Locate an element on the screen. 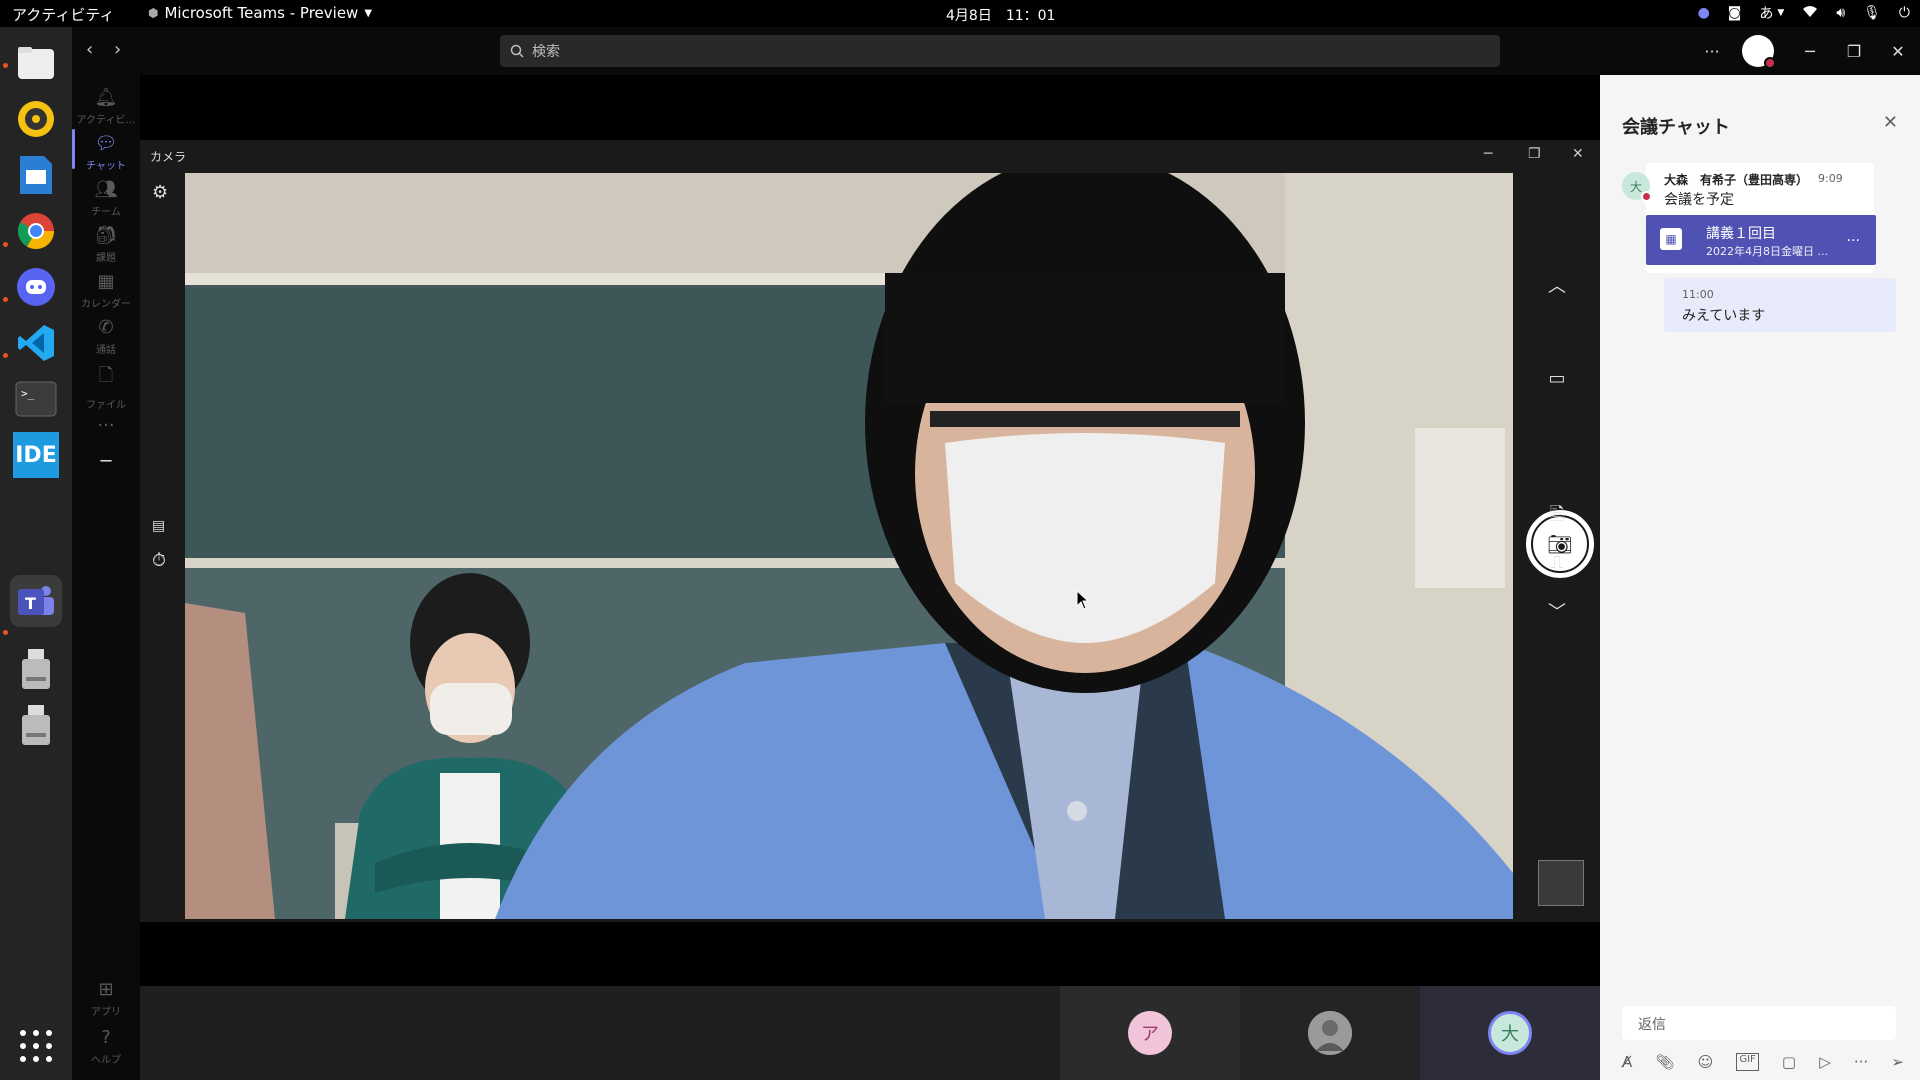 The height and width of the screenshot is (1080, 1920). activities-button: アクティビティ is located at coordinates (63, 14).